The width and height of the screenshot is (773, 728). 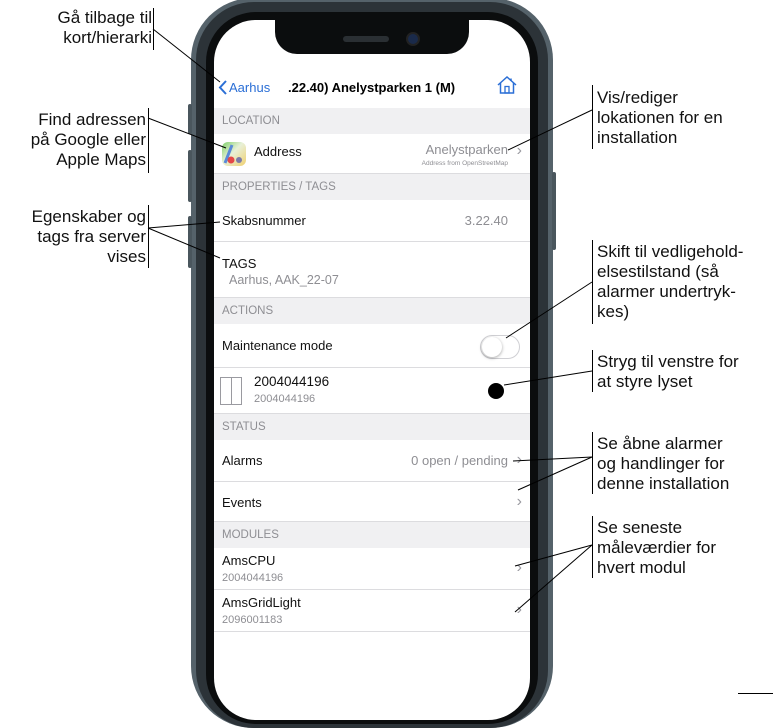 What do you see at coordinates (372, 221) in the screenshot?
I see `cabinet-number-row: Skabsnummer 3.22.40` at bounding box center [372, 221].